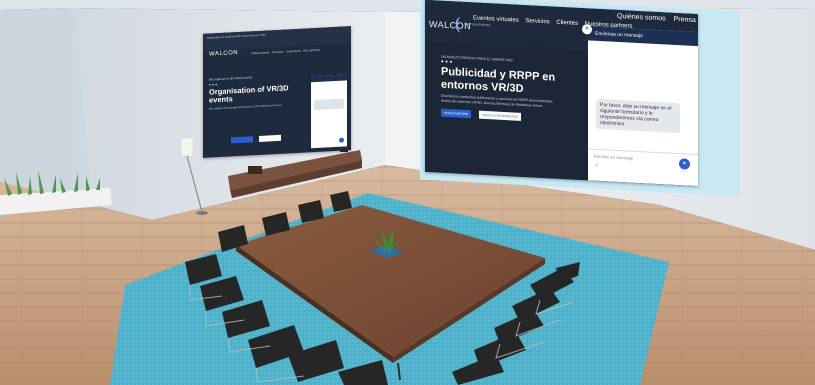  What do you see at coordinates (596, 165) in the screenshot?
I see `emoji-icon: ☺` at bounding box center [596, 165].